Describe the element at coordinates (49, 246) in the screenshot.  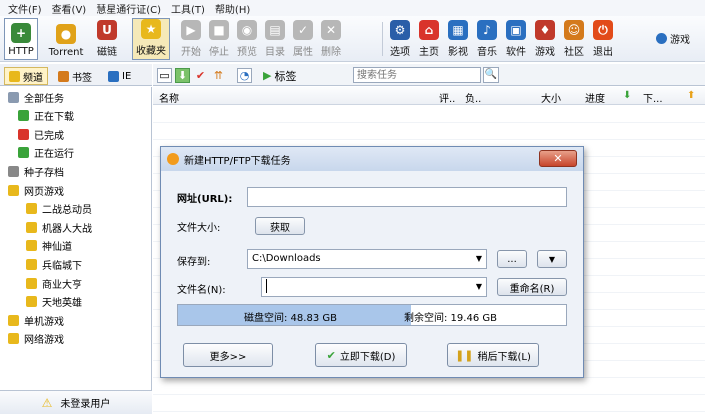
I see `tree-item-8: 神仙道` at that location.